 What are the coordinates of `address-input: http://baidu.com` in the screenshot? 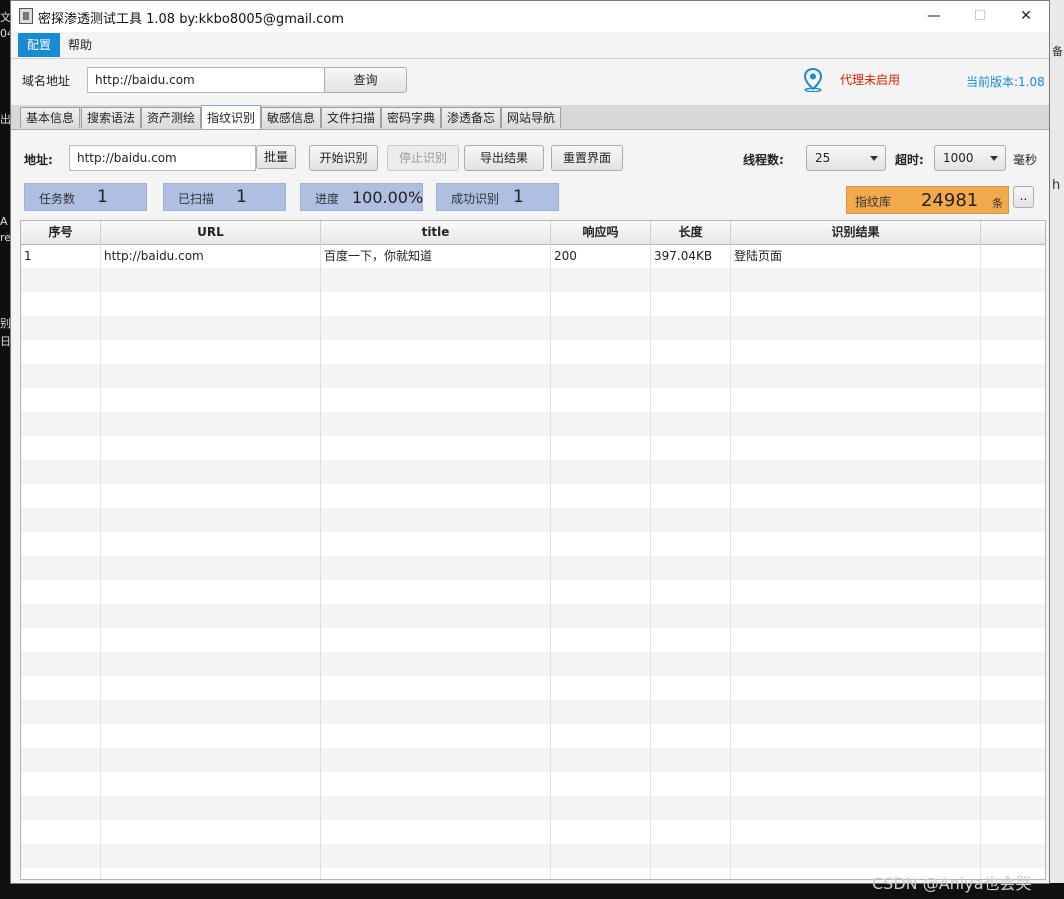 It's located at (162, 158).